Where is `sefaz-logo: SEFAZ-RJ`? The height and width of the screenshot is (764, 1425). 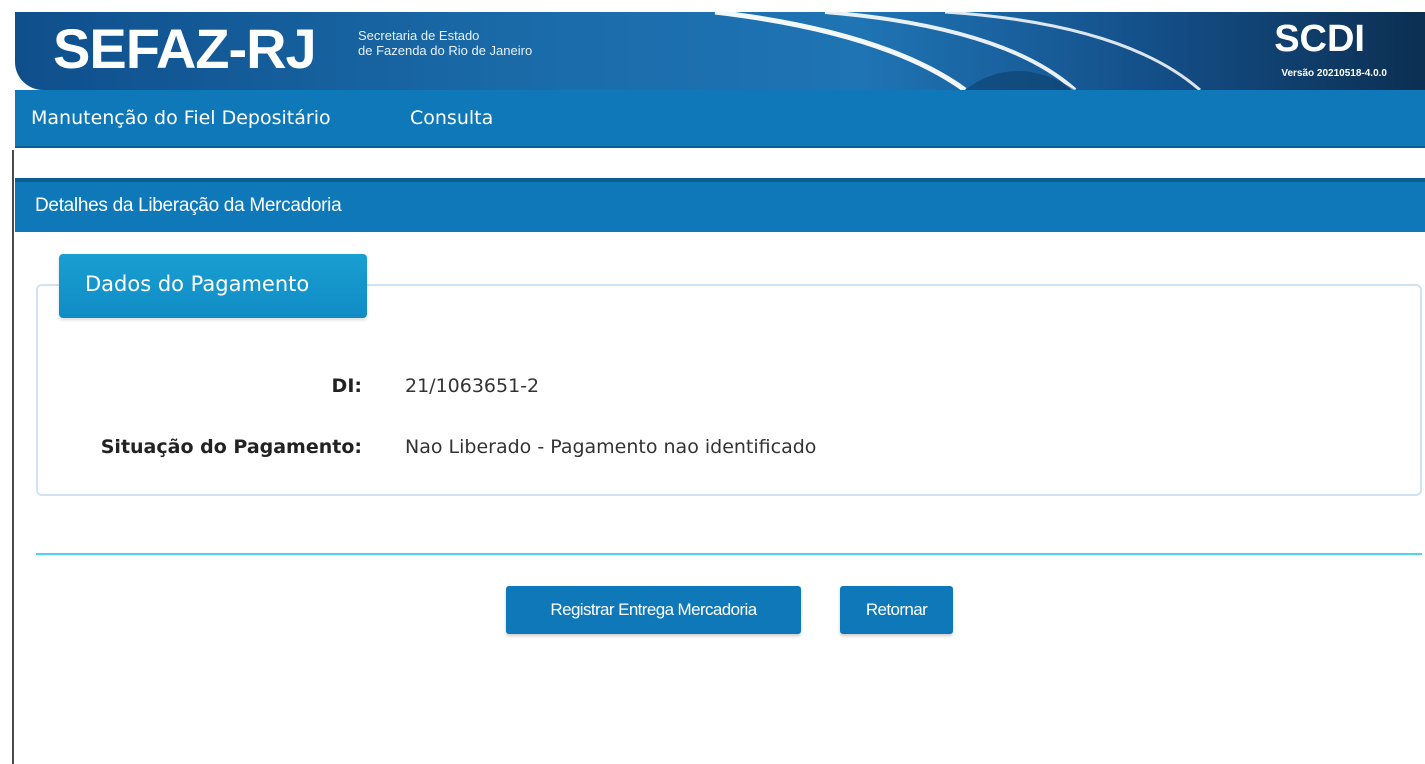
sefaz-logo: SEFAZ-RJ is located at coordinates (185, 48).